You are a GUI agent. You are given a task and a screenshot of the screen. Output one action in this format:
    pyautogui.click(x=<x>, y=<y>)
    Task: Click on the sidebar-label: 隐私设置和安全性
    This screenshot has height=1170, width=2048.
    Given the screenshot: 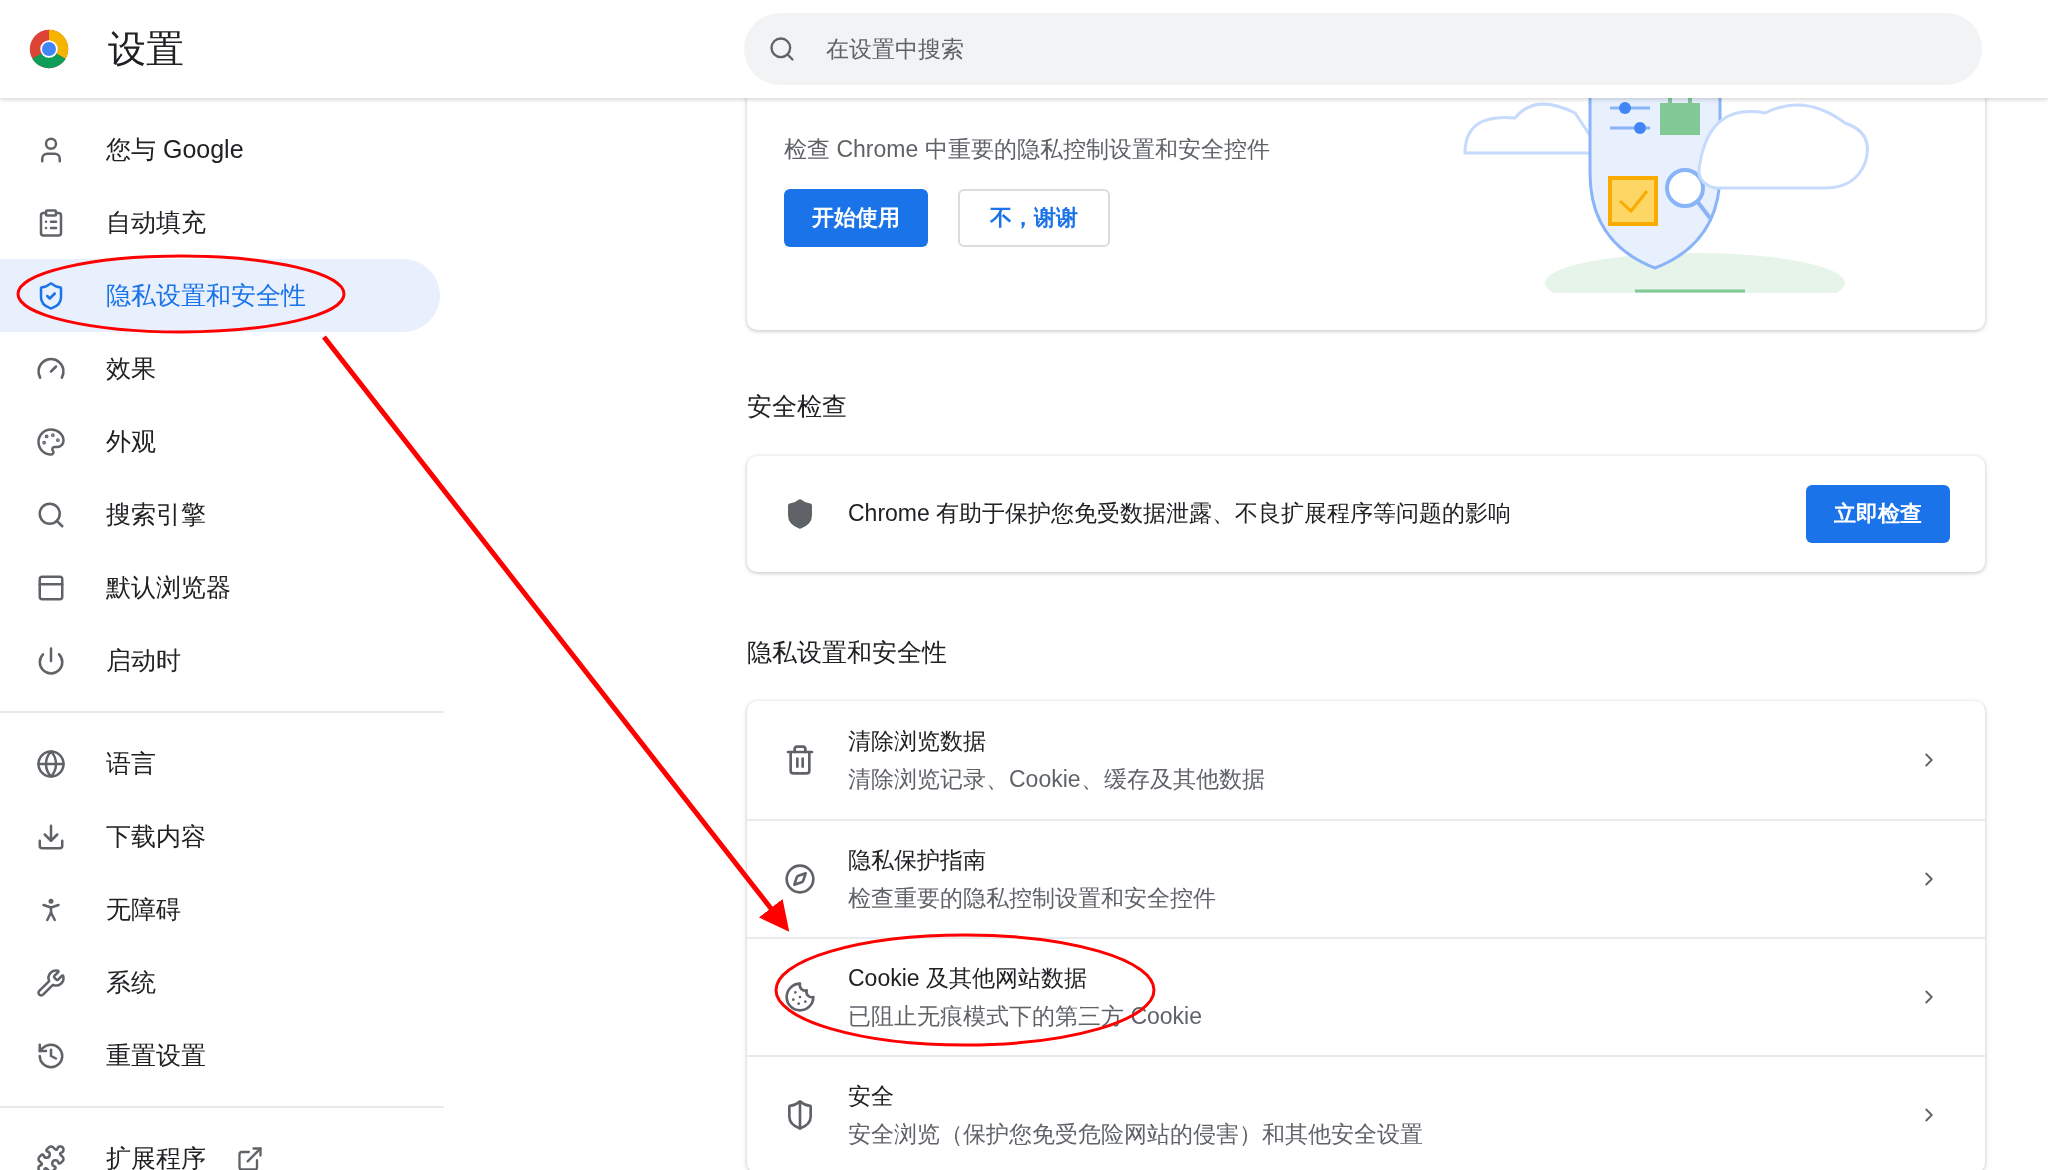 What is the action you would take?
    pyautogui.click(x=206, y=295)
    